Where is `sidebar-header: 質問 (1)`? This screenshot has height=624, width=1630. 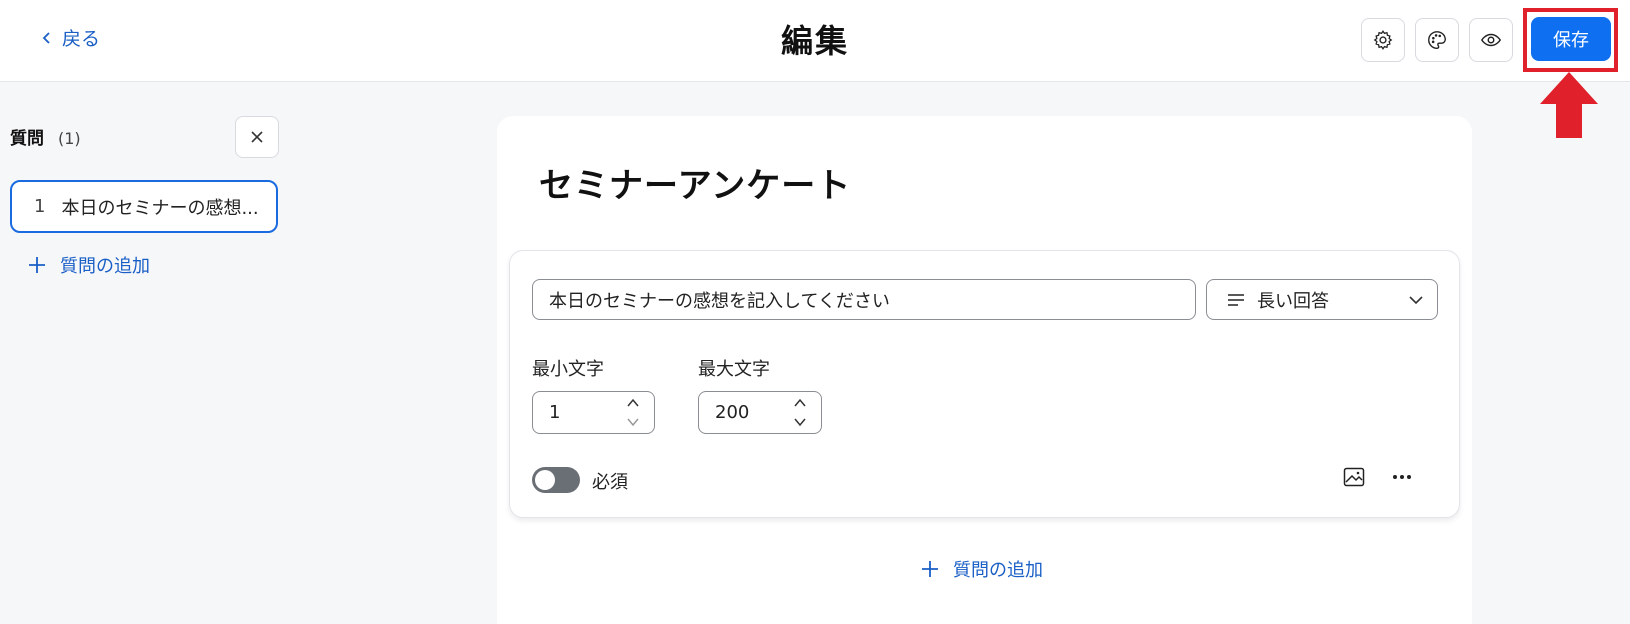
sidebar-header: 質問 (1) is located at coordinates (45, 136).